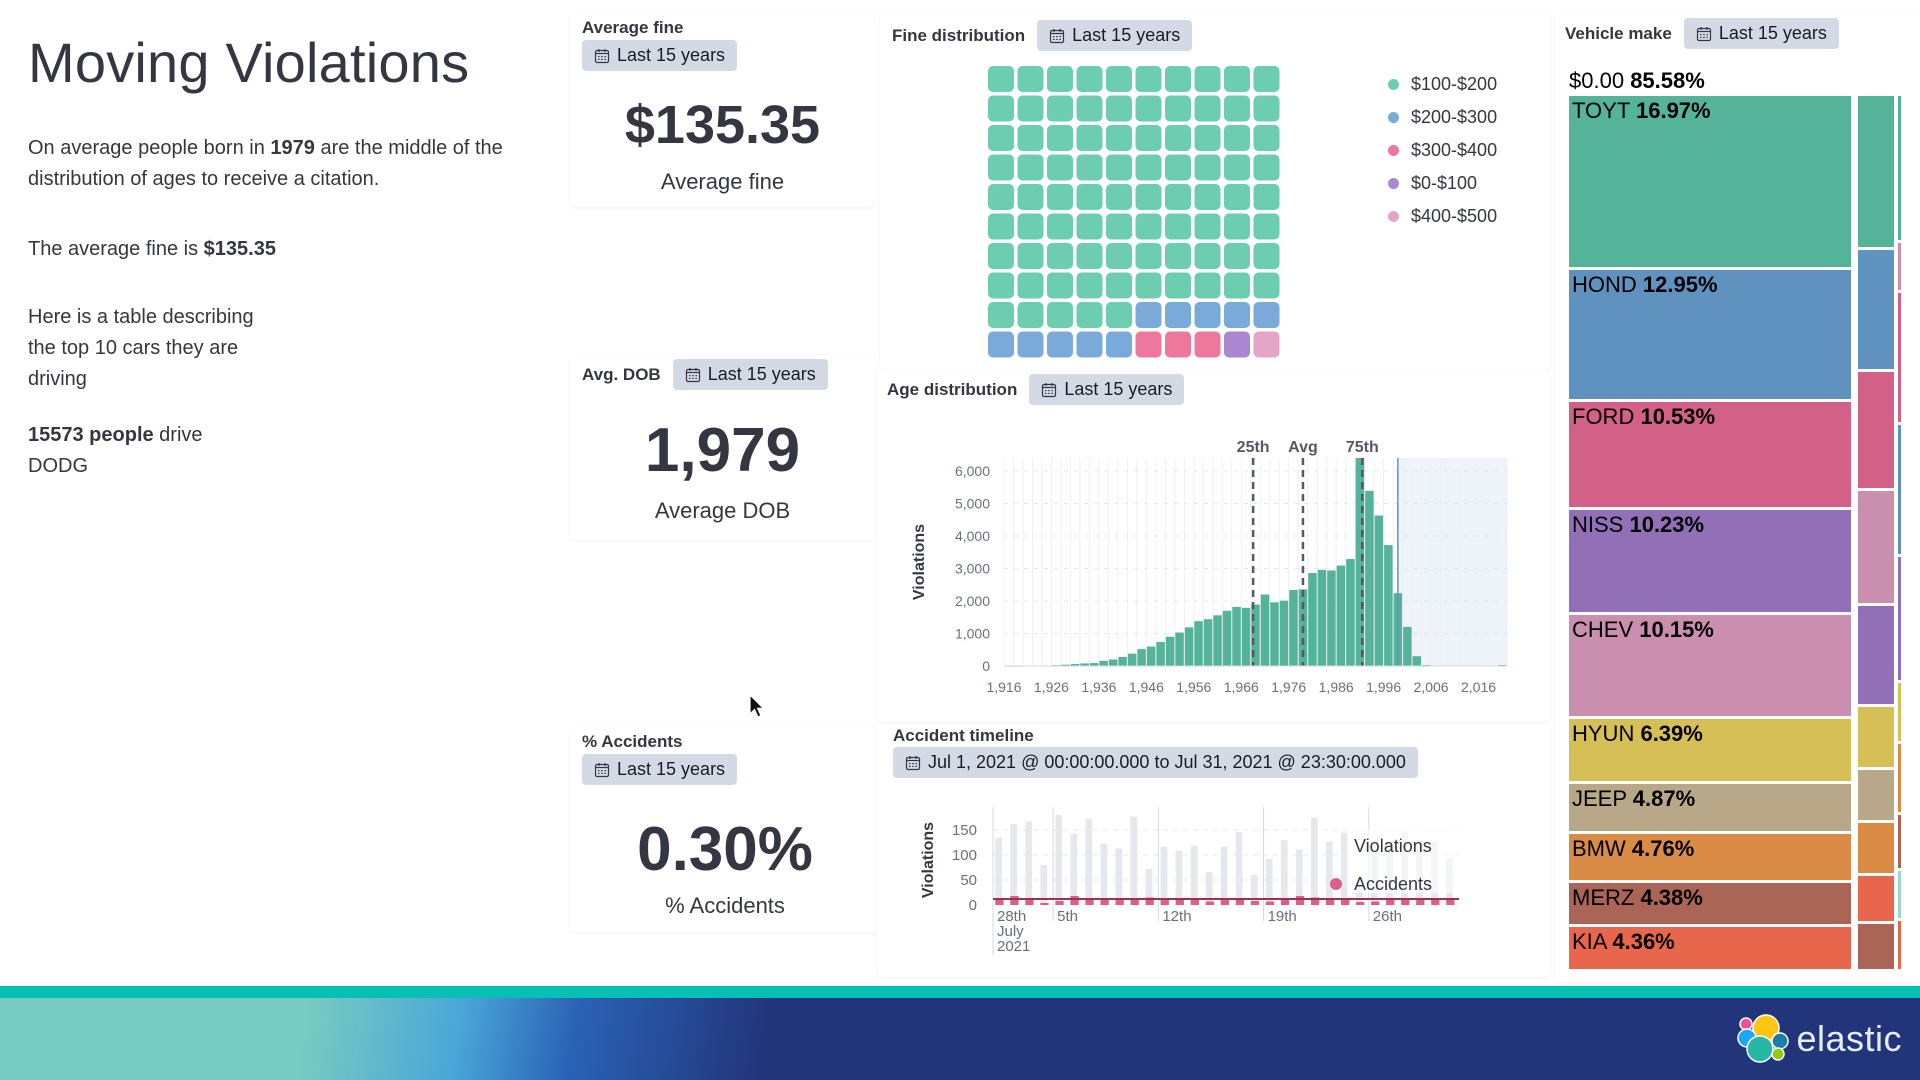  Describe the element at coordinates (1710, 807) in the screenshot. I see `treemap-cell: JEEP 4.87%` at that location.